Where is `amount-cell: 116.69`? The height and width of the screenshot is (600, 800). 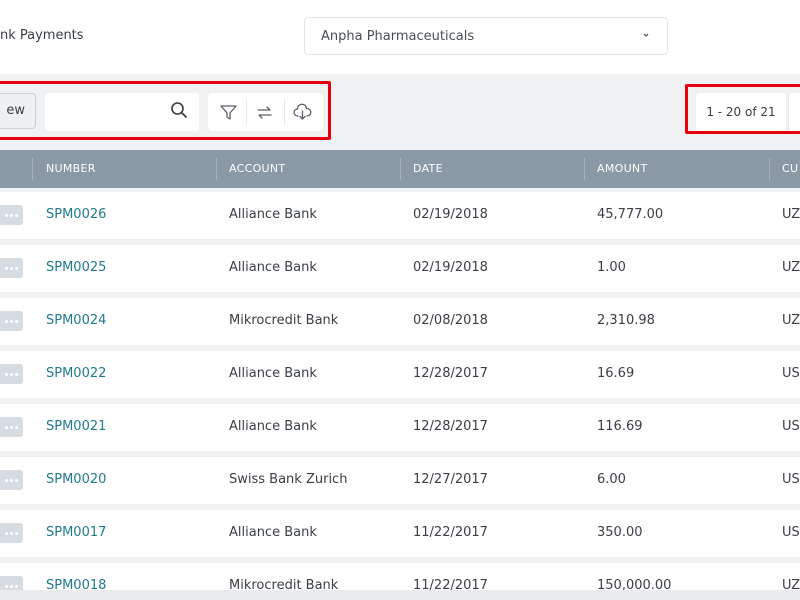 amount-cell: 116.69 is located at coordinates (620, 426).